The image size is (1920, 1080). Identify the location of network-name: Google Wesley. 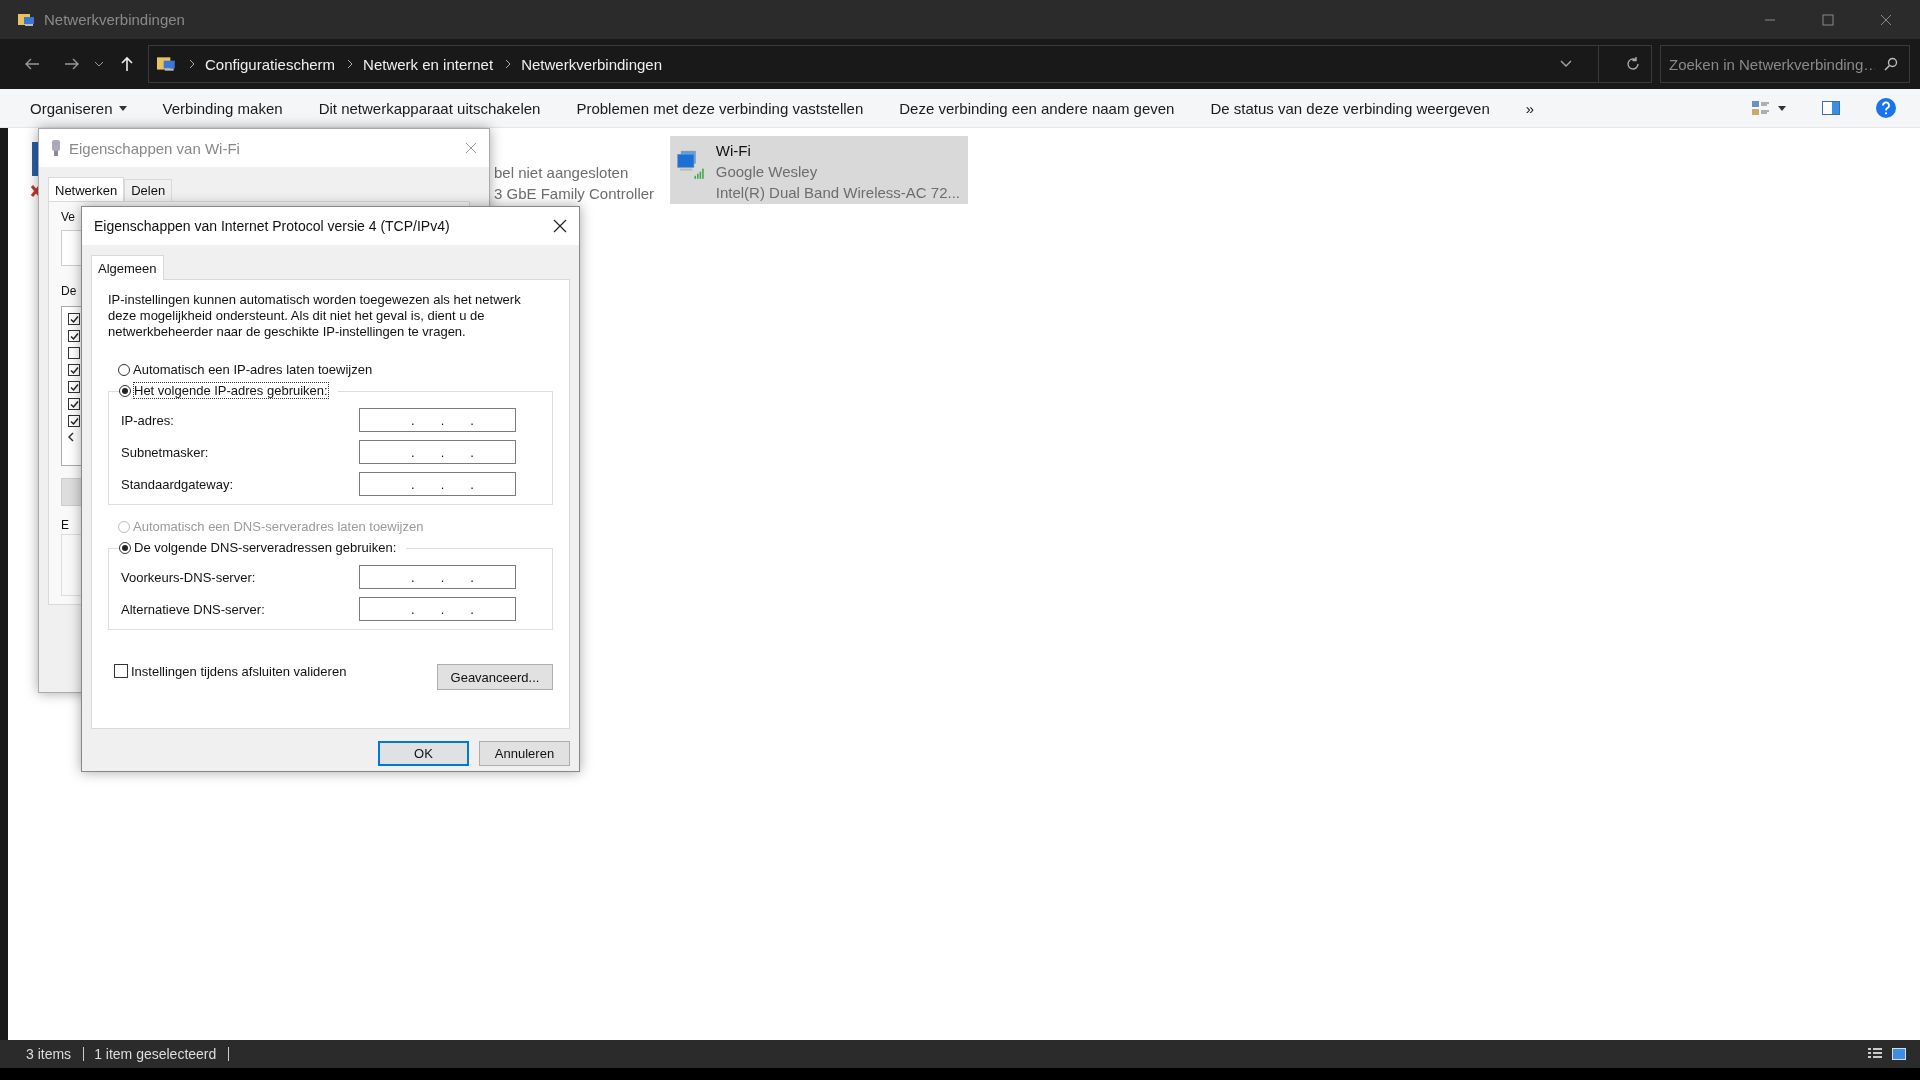
(767, 172).